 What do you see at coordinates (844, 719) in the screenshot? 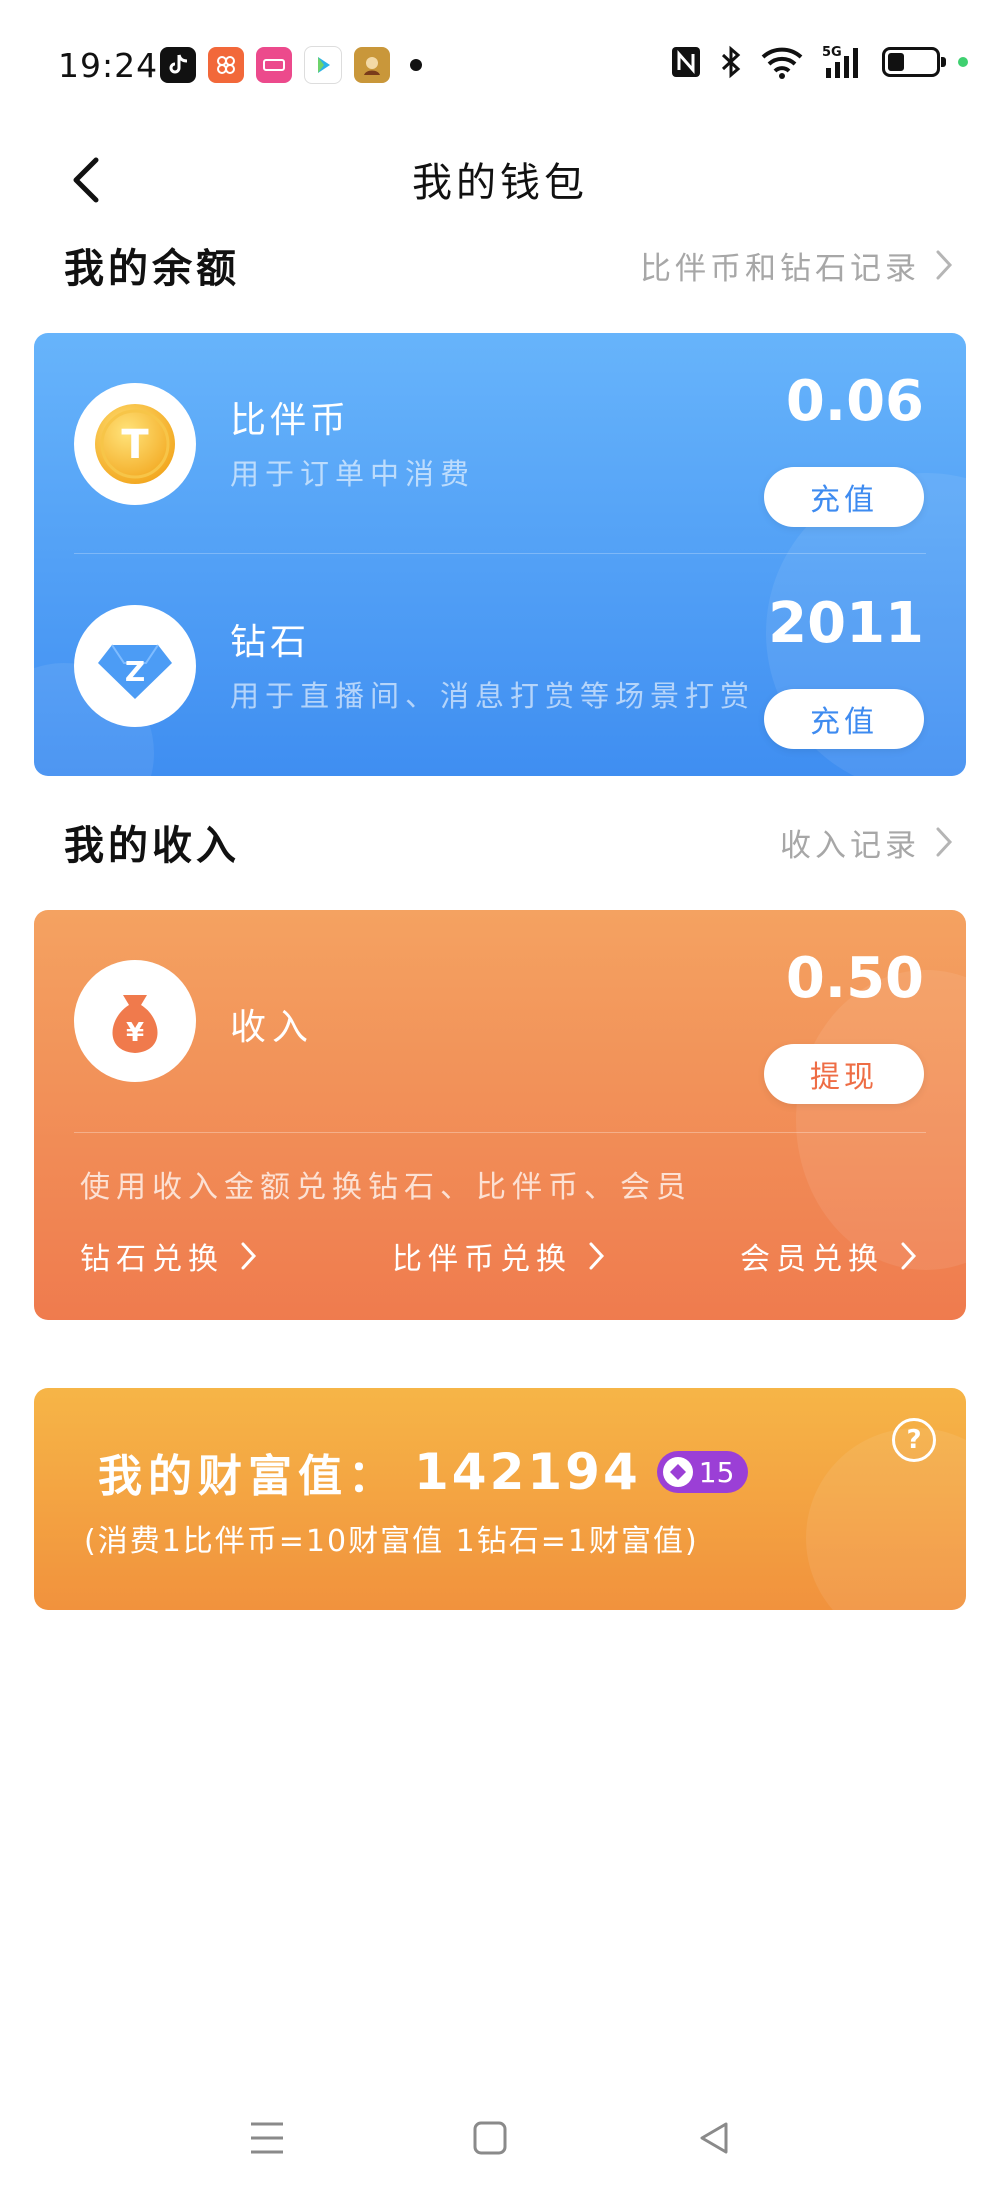
I see `diamond-recharge-button: 充值` at bounding box center [844, 719].